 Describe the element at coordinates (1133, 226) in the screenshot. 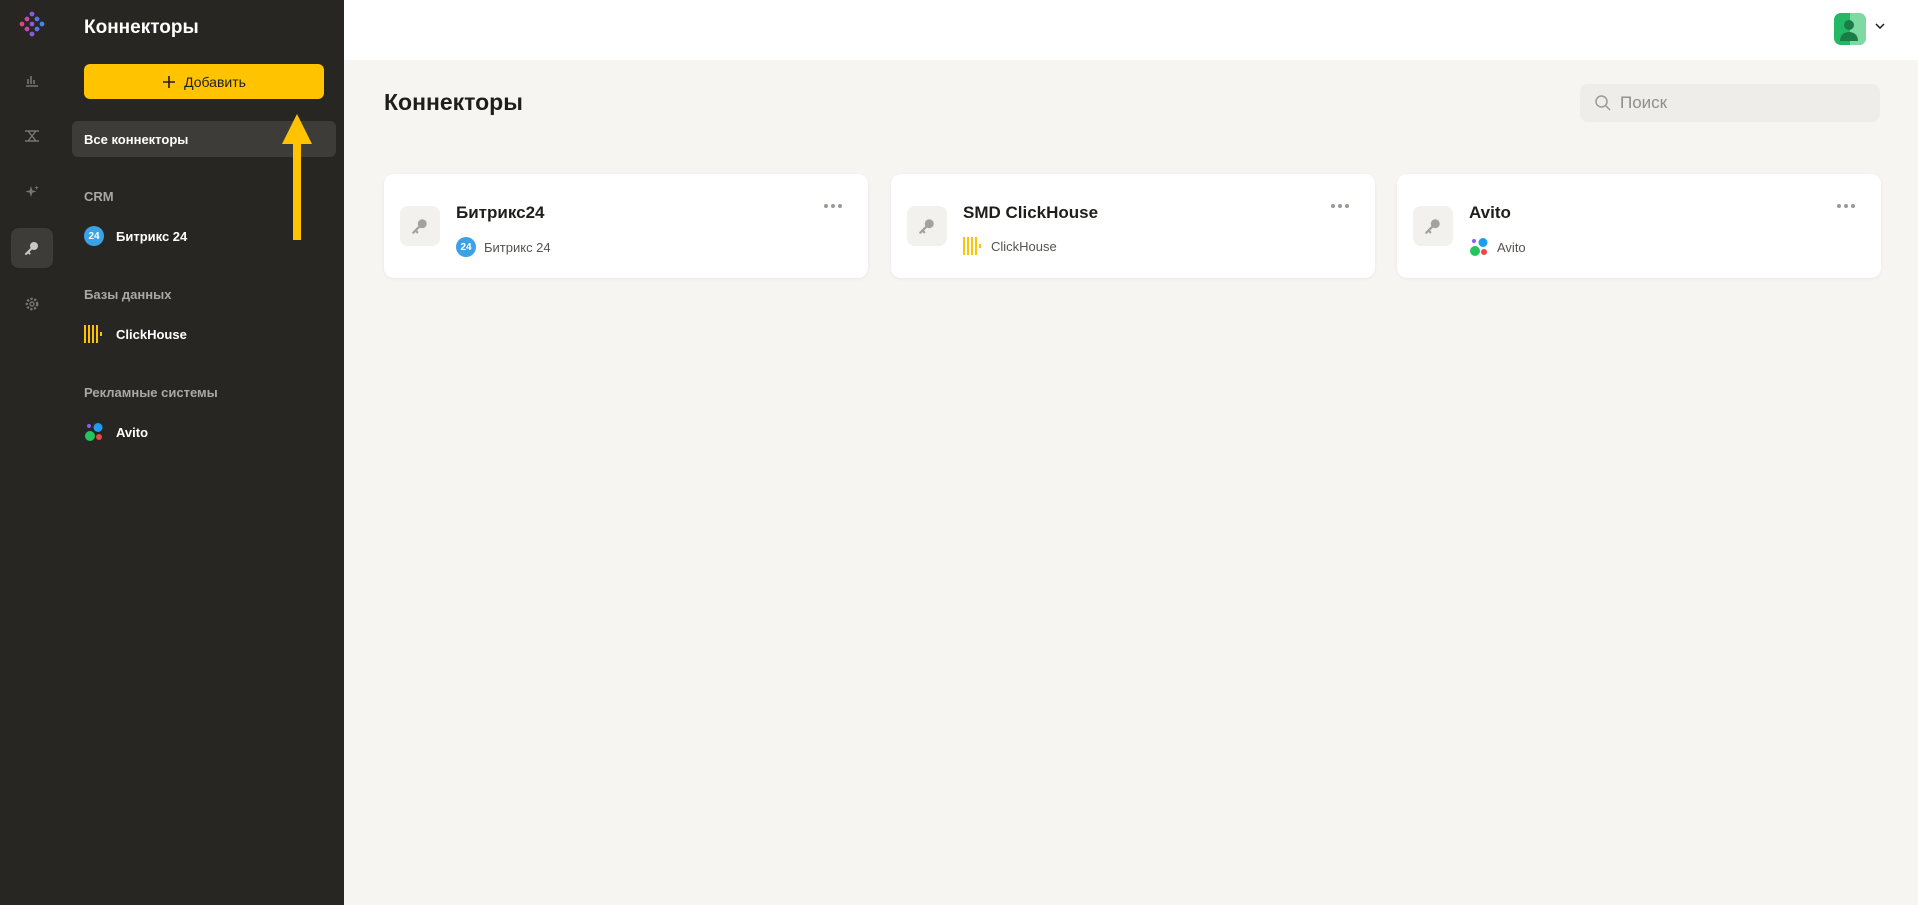

I see `connector-card-smd-clickhouse: SMD ClickHouse ClickHouse` at that location.